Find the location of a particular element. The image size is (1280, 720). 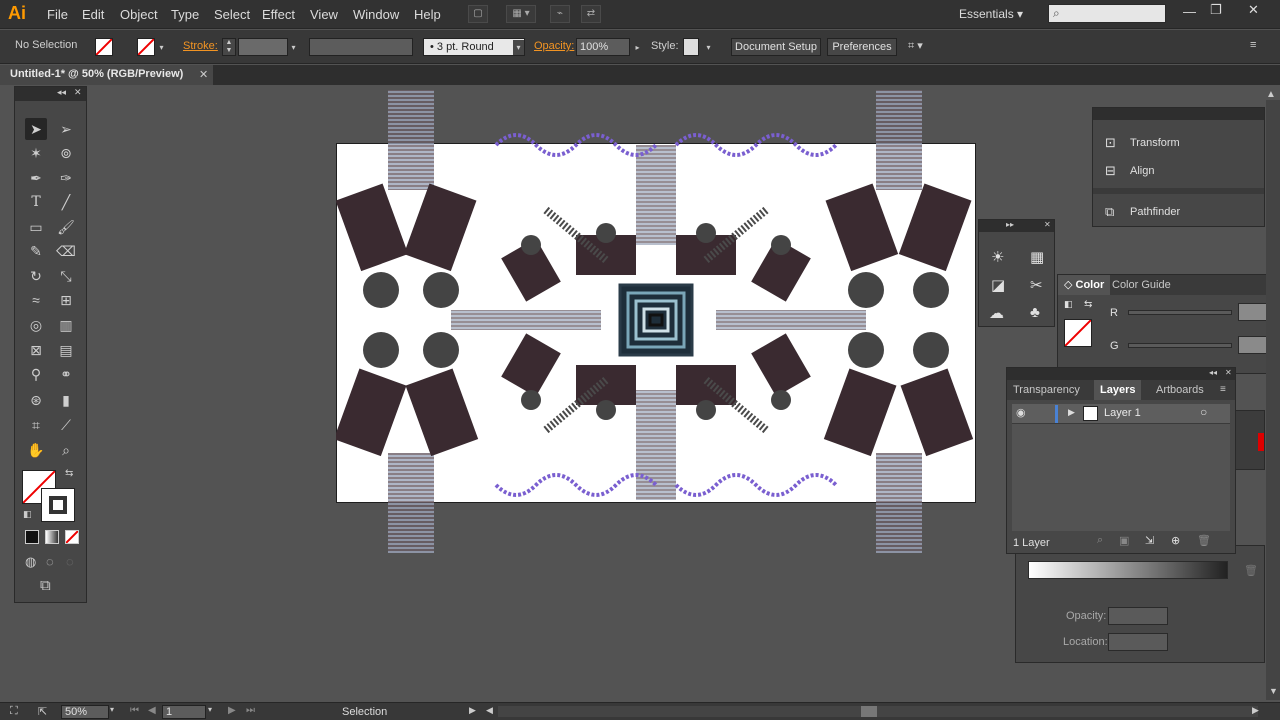

menu-effect: Effect is located at coordinates (278, 14).